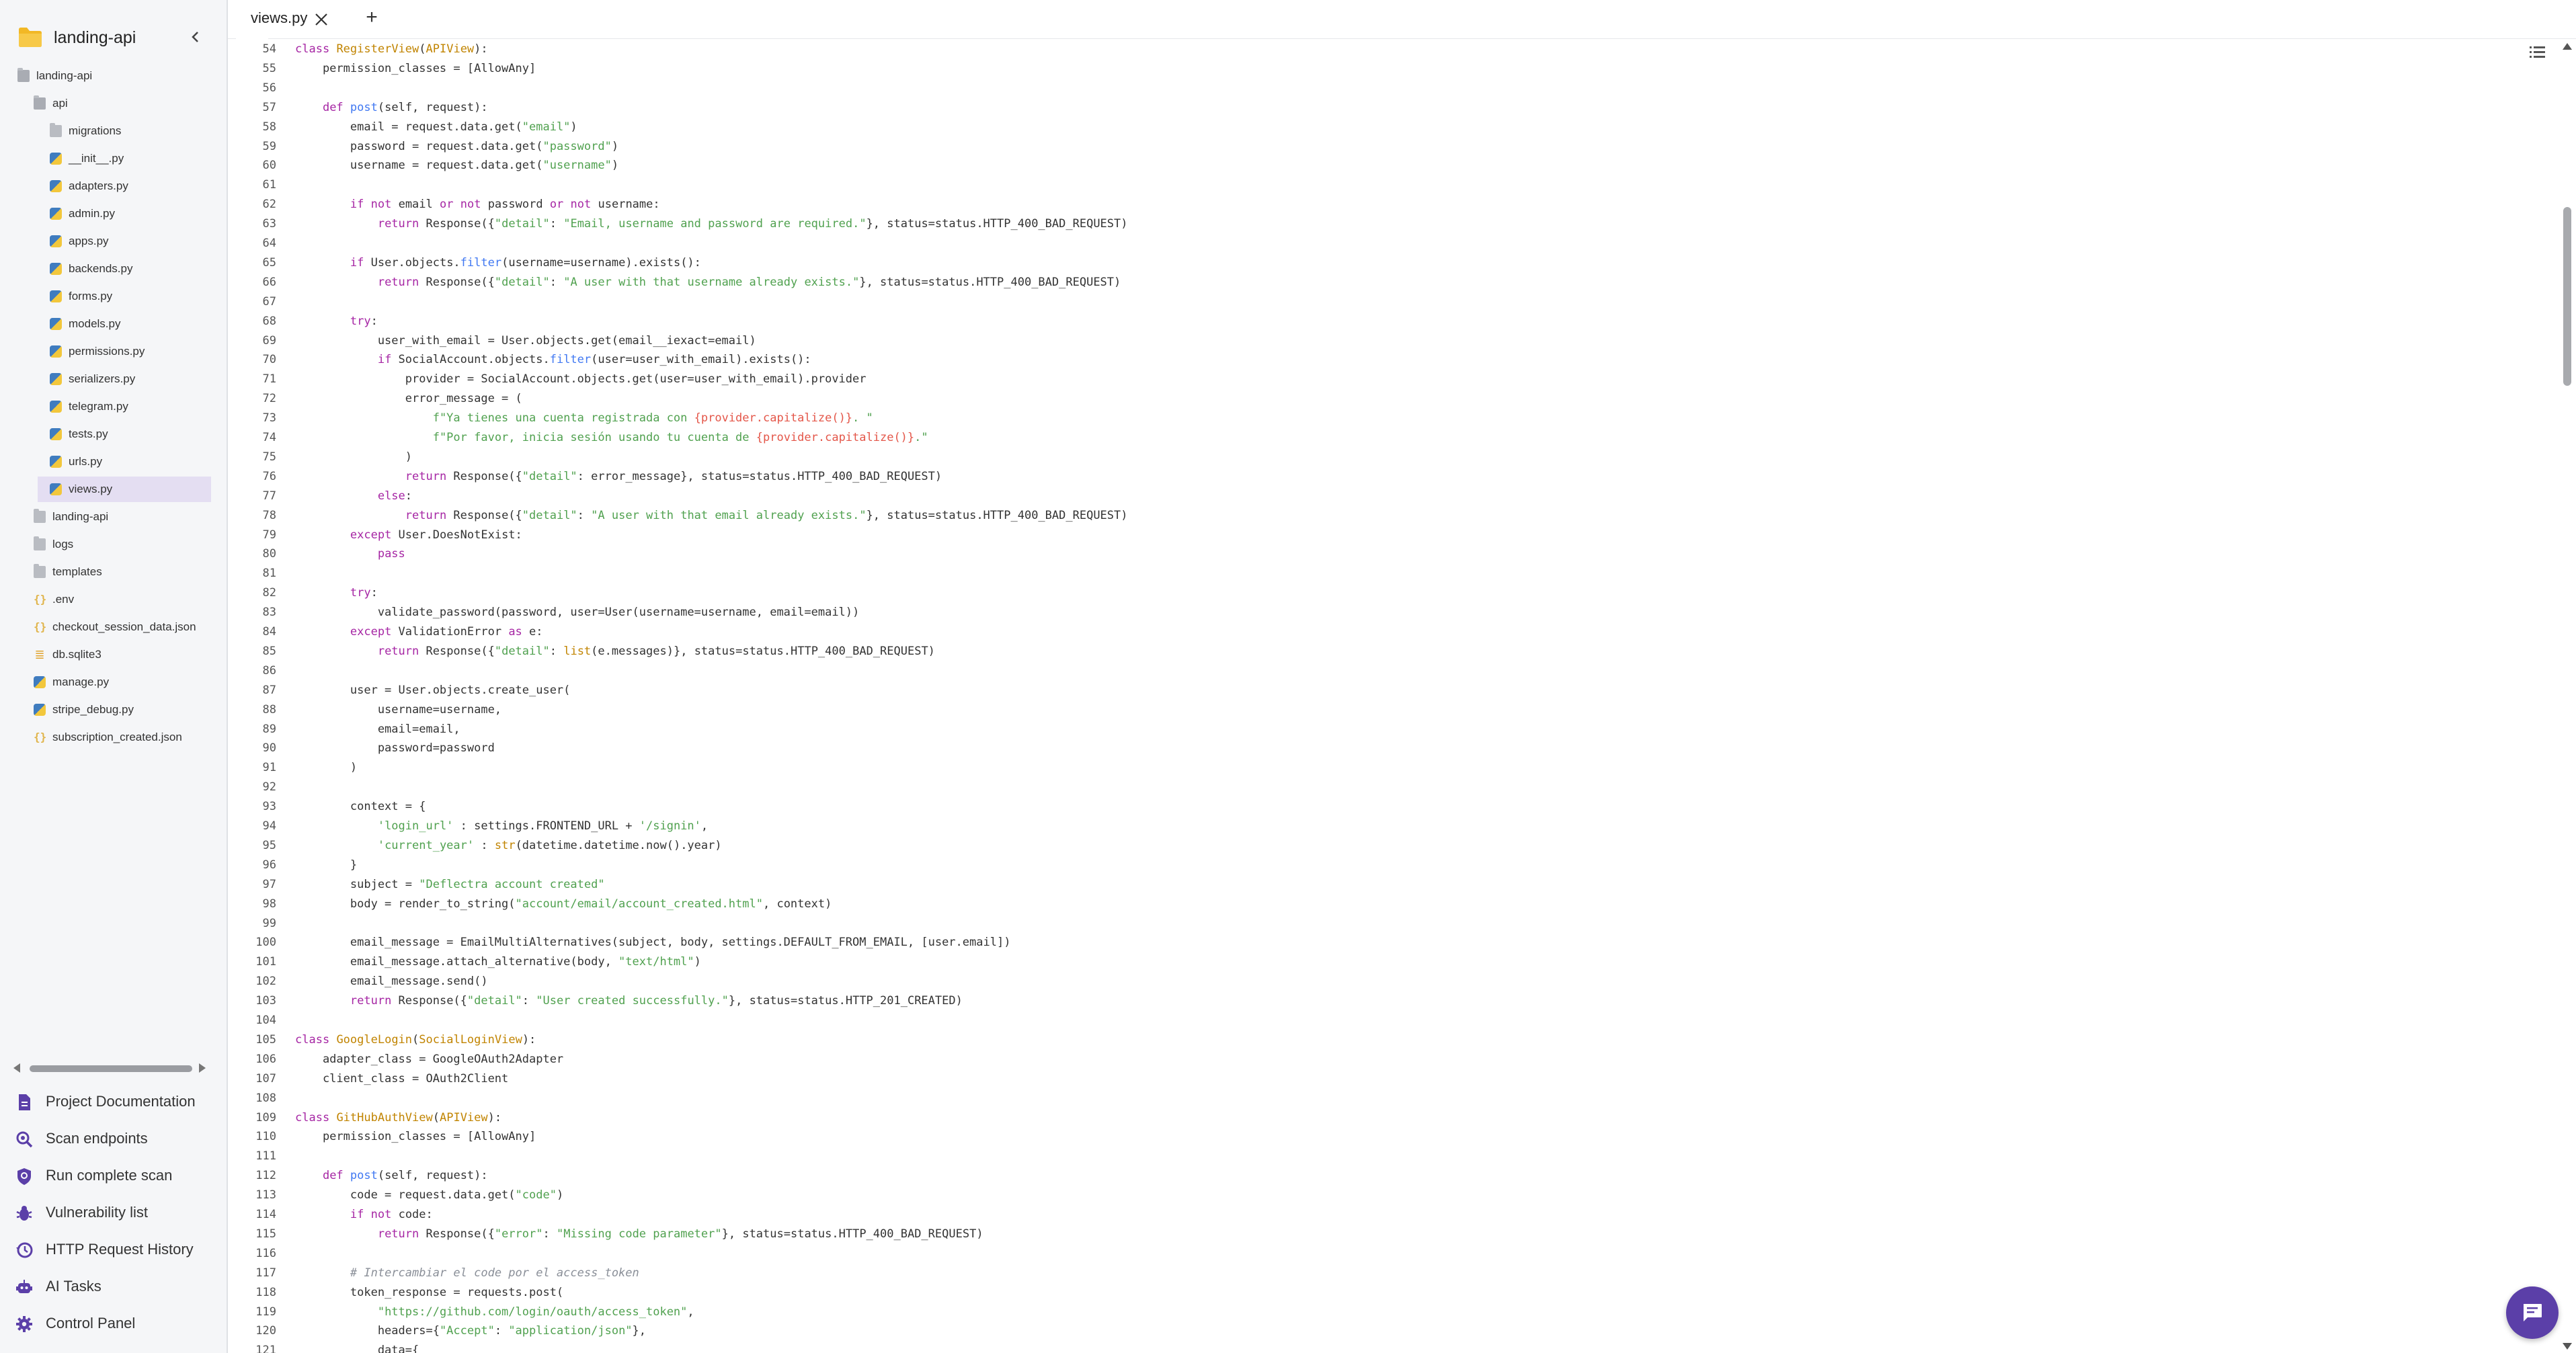 This screenshot has height=1353, width=2576. I want to click on code-line: 108, so click(1370, 1098).